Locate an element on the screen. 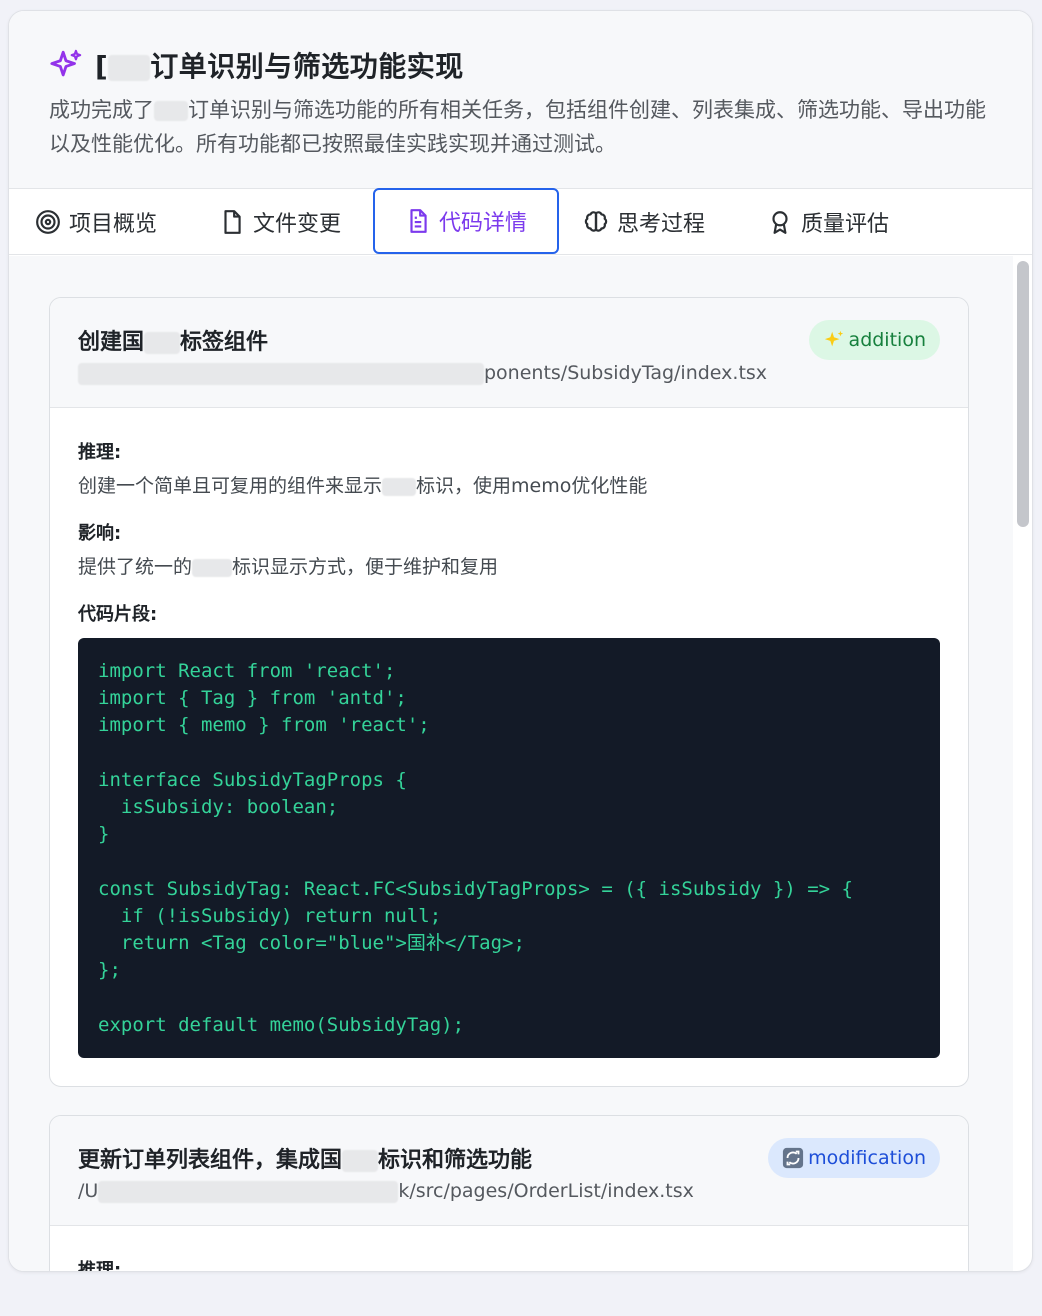 The height and width of the screenshot is (1316, 1042). file-icon is located at coordinates (232, 222).